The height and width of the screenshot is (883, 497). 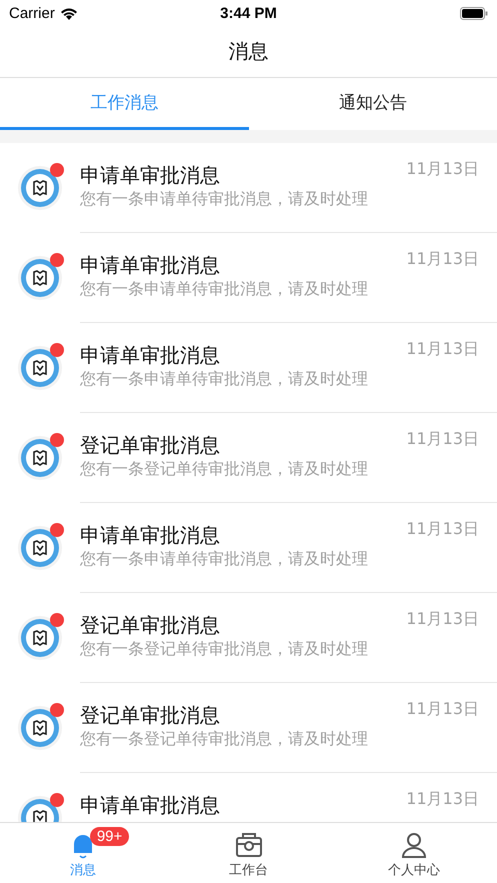 I want to click on wifi-icon, so click(x=69, y=13).